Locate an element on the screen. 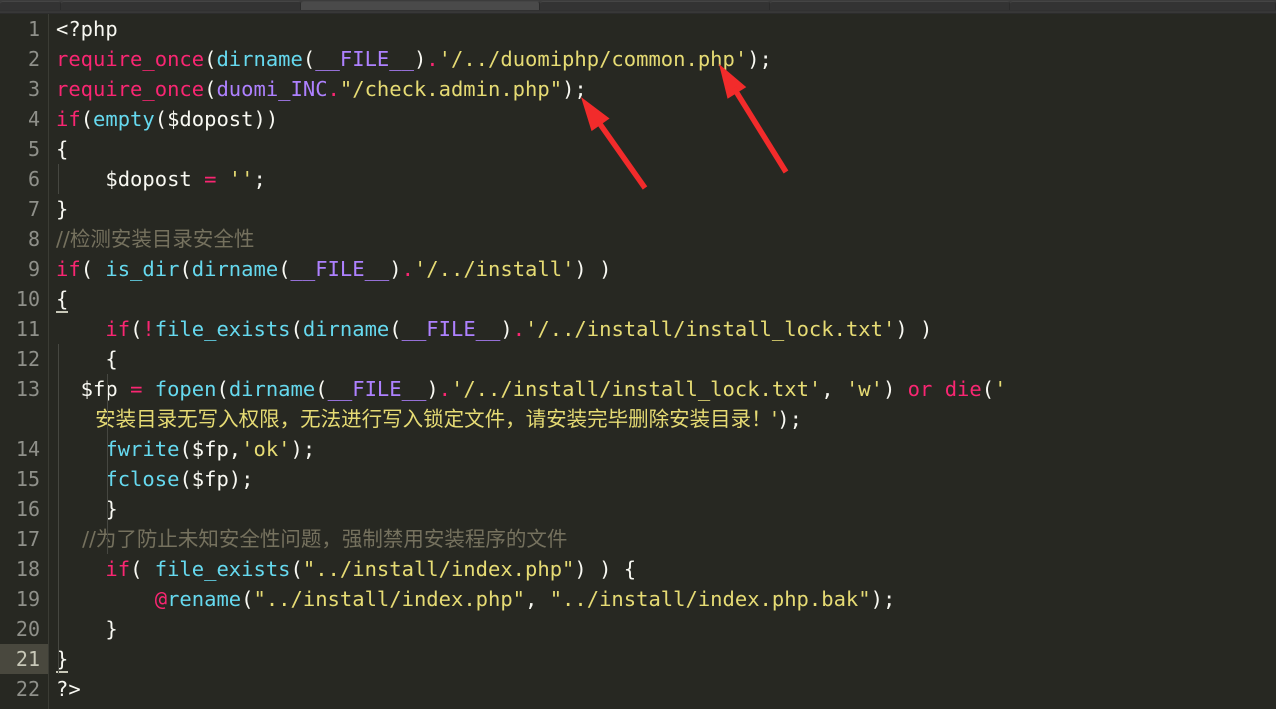 The image size is (1276, 709). code-line: 4 if(empty($dopost)) is located at coordinates (638, 119).